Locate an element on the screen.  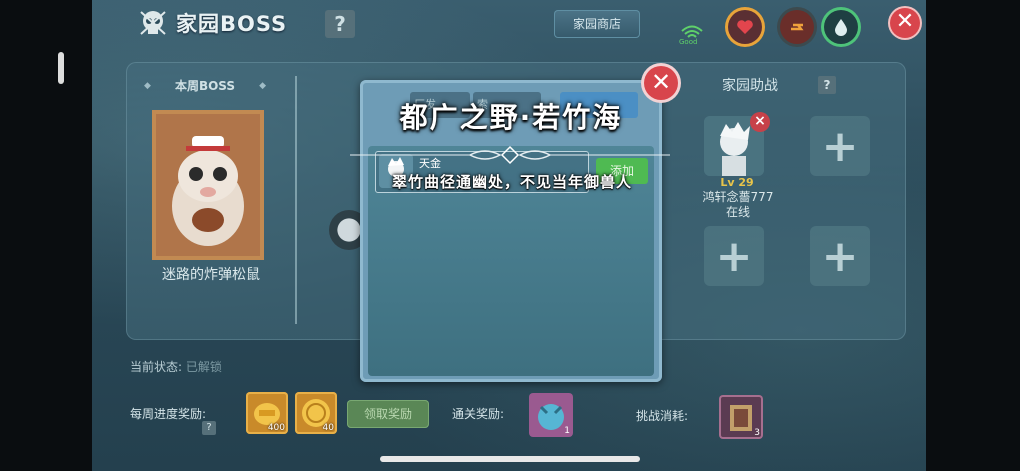
reward-count: 40 is located at coordinates (328, 428).